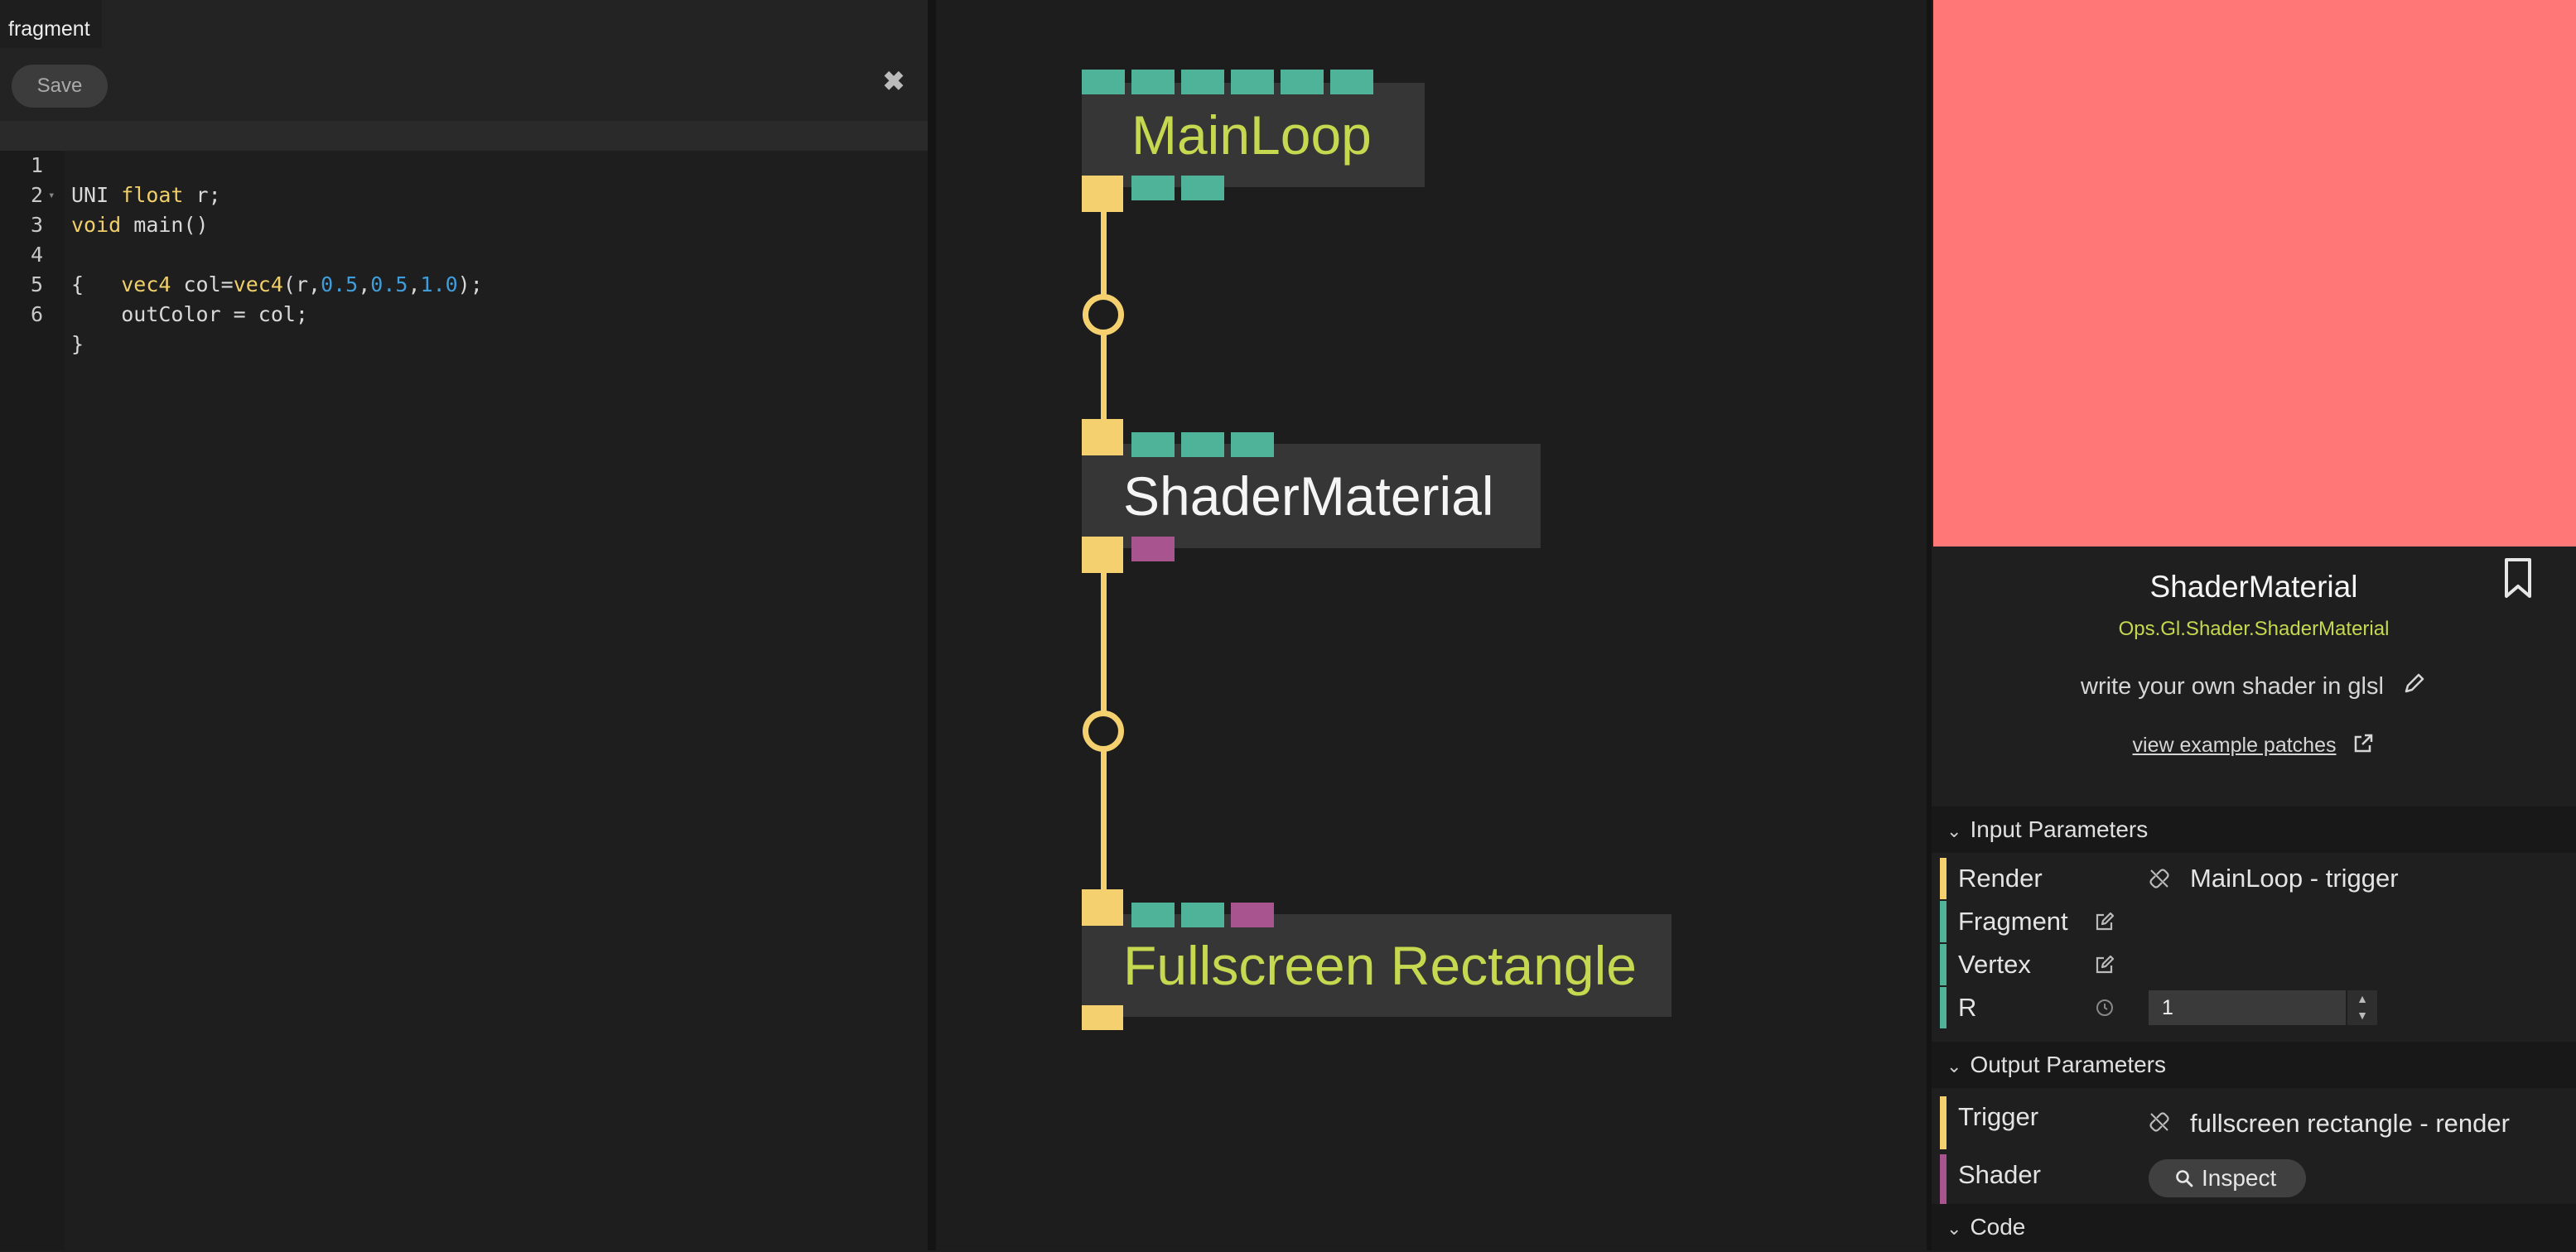 Image resolution: width=2576 pixels, height=1252 pixels. Describe the element at coordinates (2254, 921) in the screenshot. I see `param-row-fragment: Fragment` at that location.